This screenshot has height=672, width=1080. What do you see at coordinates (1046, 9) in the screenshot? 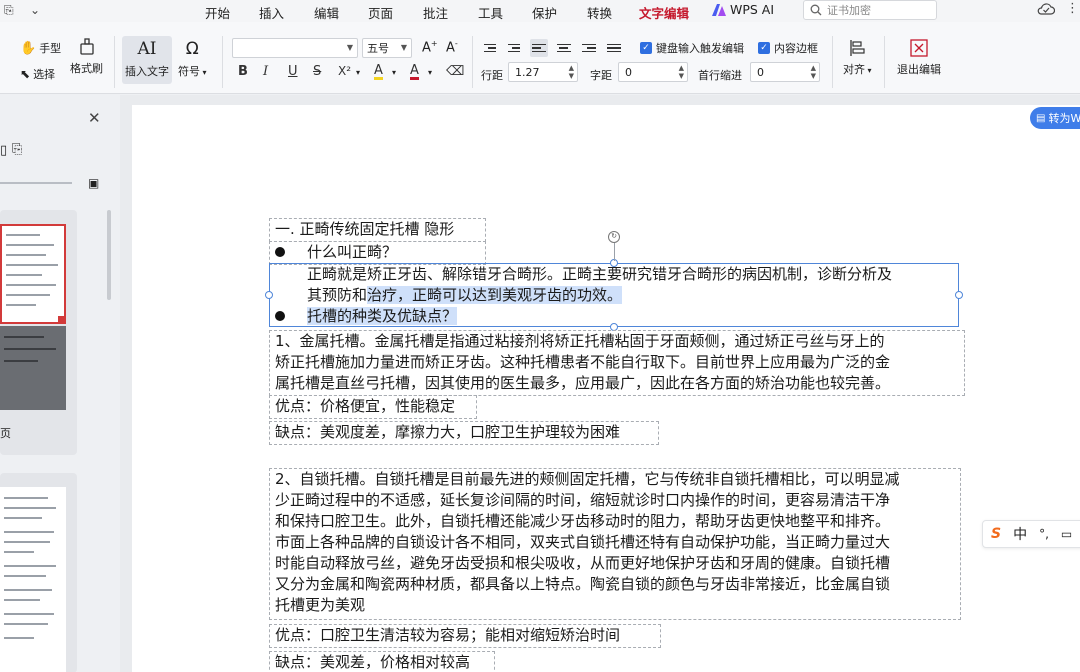
I see `cloud-sync-icon` at bounding box center [1046, 9].